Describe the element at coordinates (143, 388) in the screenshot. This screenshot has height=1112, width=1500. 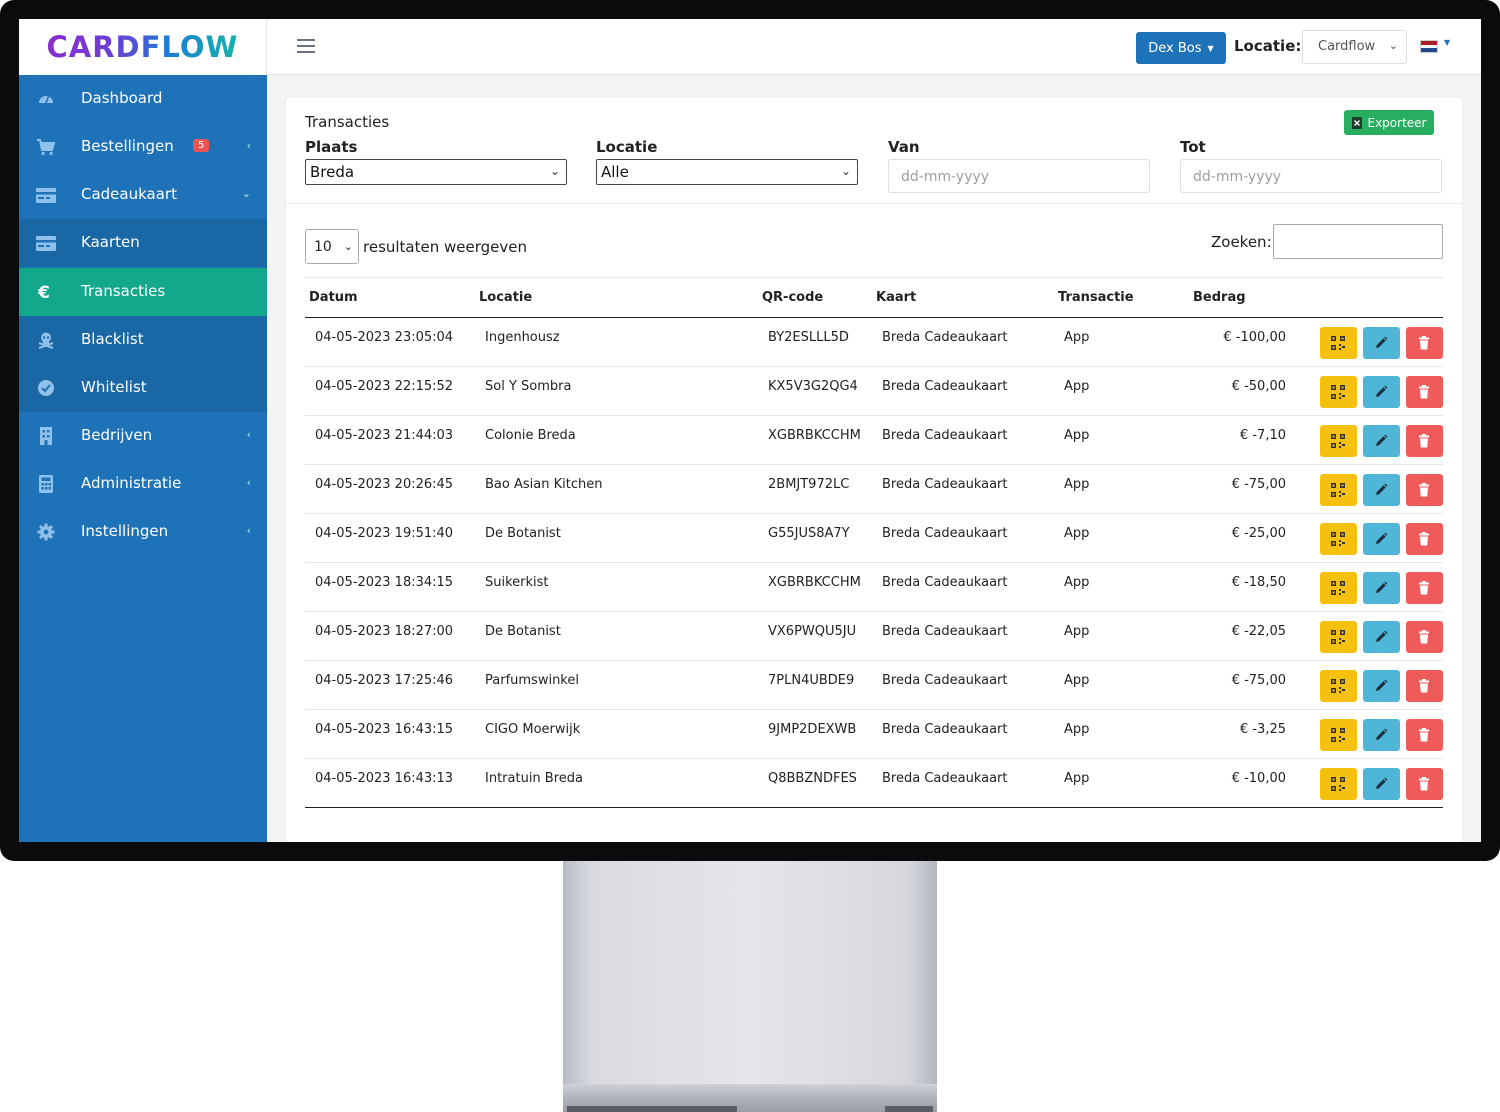
I see `sidebar-item-whitelist: Whitelist` at that location.